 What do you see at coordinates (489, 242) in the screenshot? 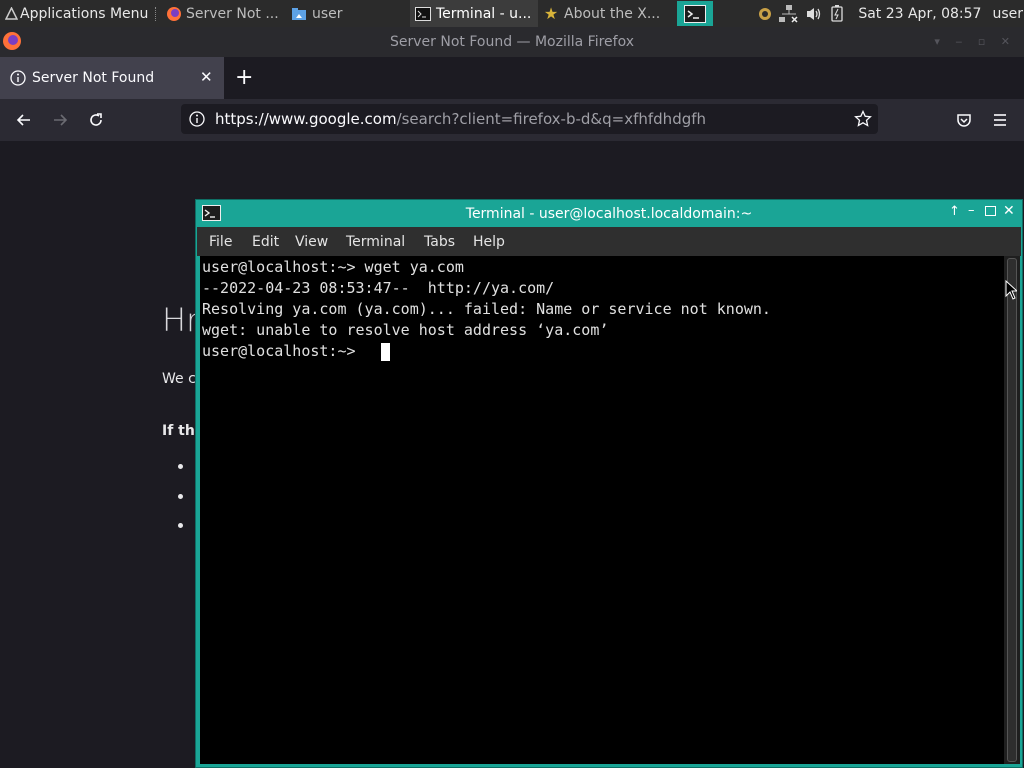
I see `menu-help: Help` at bounding box center [489, 242].